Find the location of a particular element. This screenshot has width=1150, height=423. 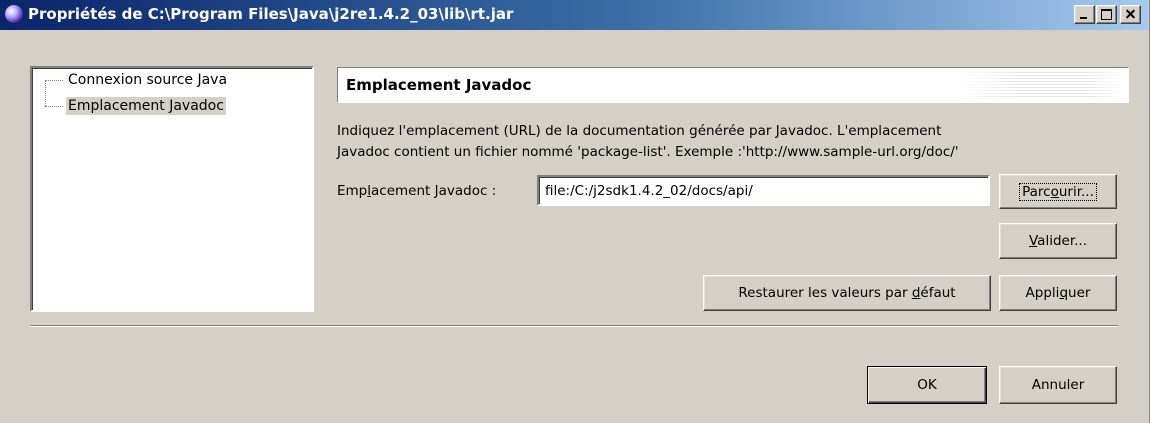

close-button is located at coordinates (1130, 14).